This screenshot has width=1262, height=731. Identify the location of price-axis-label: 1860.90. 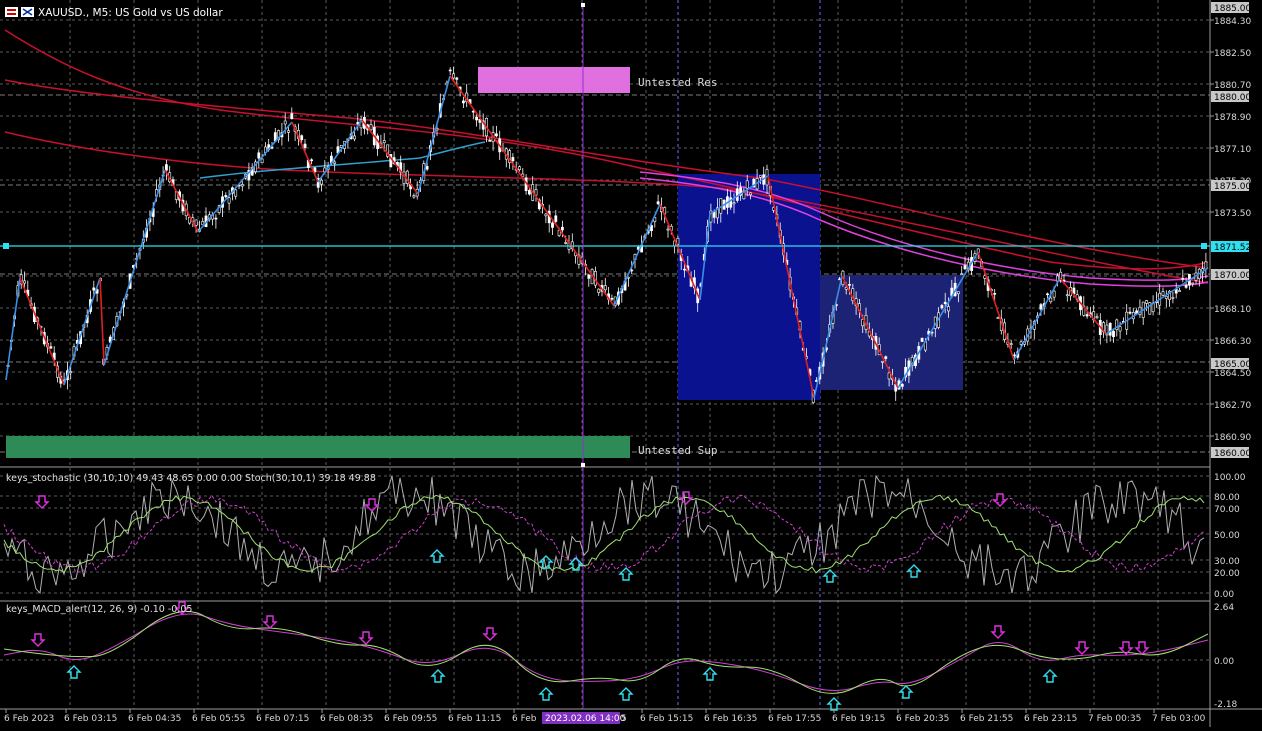
(1232, 438).